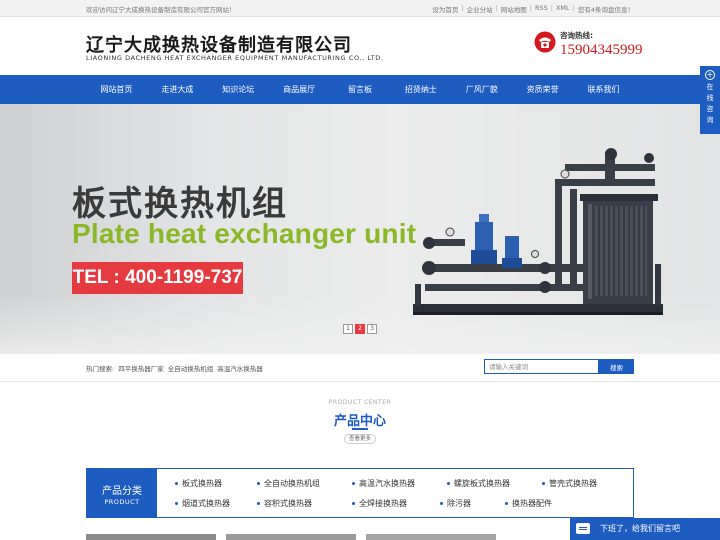  I want to click on category-title-block: 产品分类 PRODUCT, so click(122, 493).